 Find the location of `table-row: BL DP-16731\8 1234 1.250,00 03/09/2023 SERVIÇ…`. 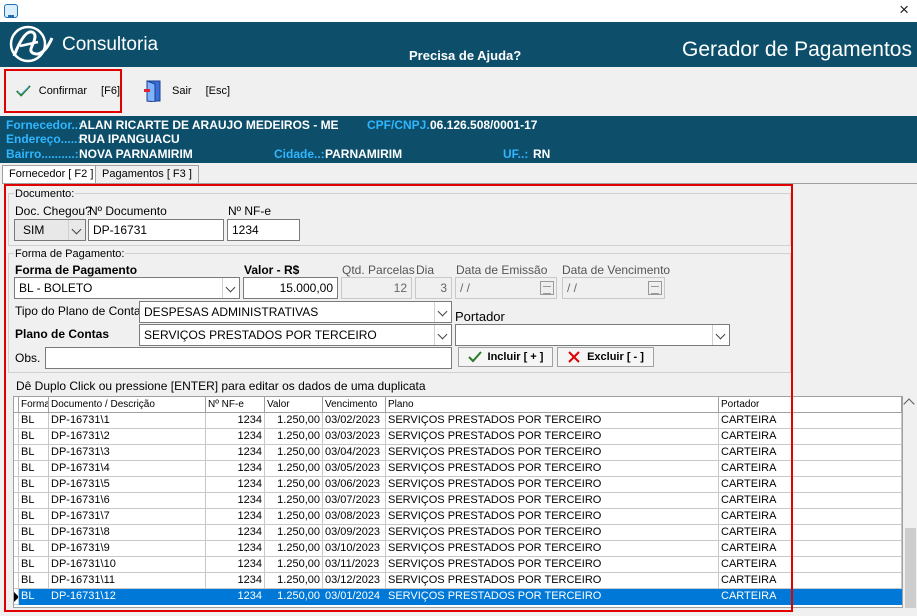

table-row: BL DP-16731\8 1234 1.250,00 03/09/2023 SERVIÇ… is located at coordinates (458, 533).